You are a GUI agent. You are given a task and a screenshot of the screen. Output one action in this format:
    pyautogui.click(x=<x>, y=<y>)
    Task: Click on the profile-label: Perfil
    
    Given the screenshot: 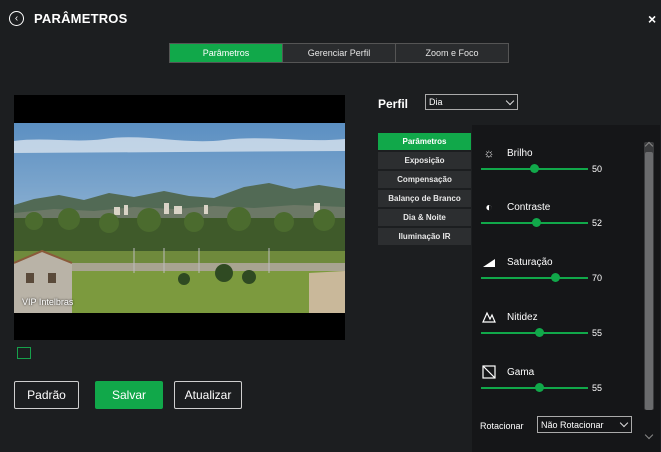 What is the action you would take?
    pyautogui.click(x=393, y=104)
    